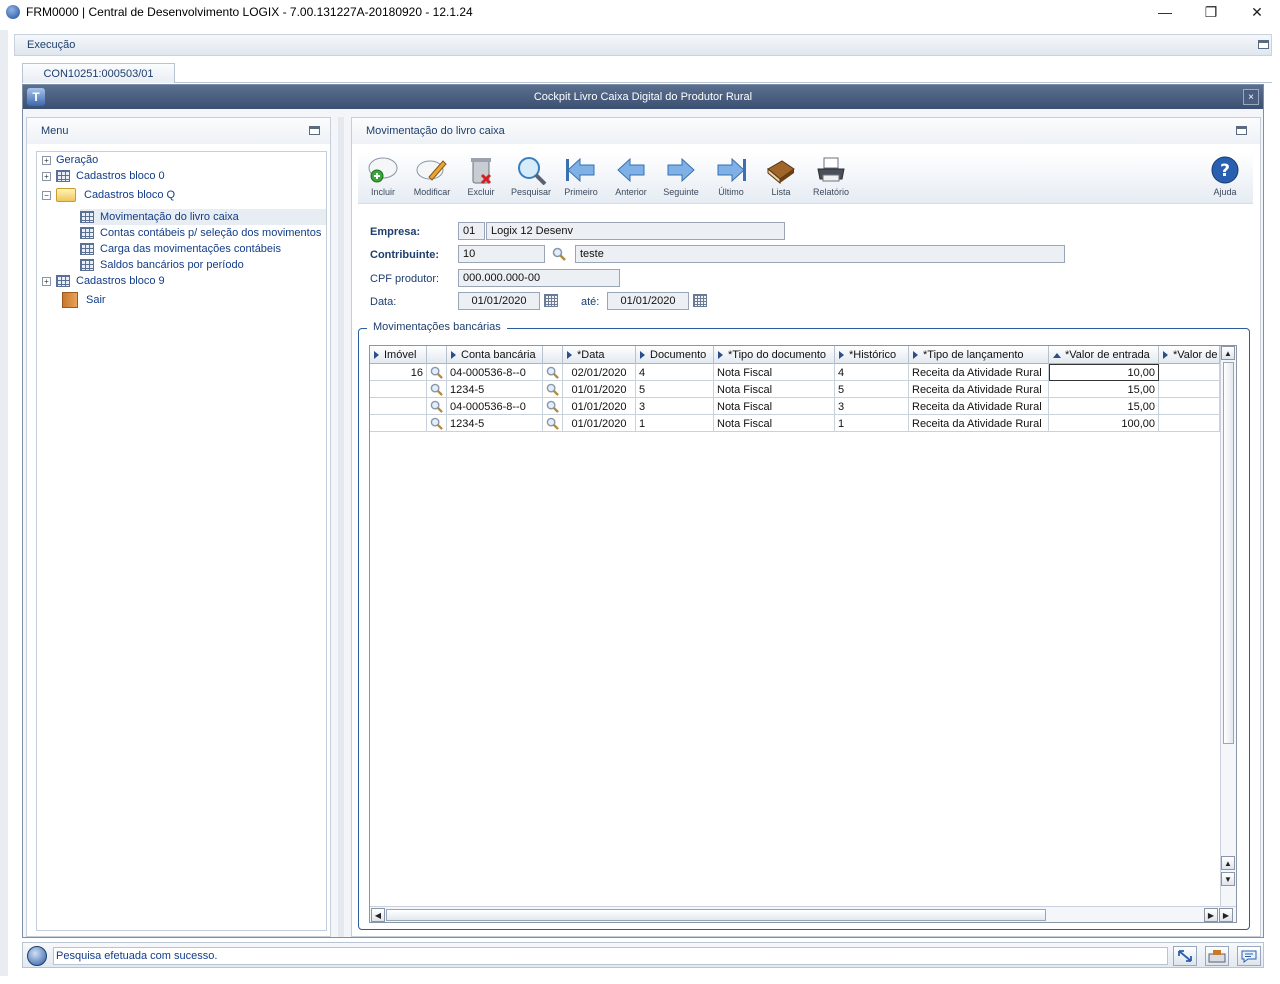  I want to click on close-window-button: ✕, so click(1257, 12).